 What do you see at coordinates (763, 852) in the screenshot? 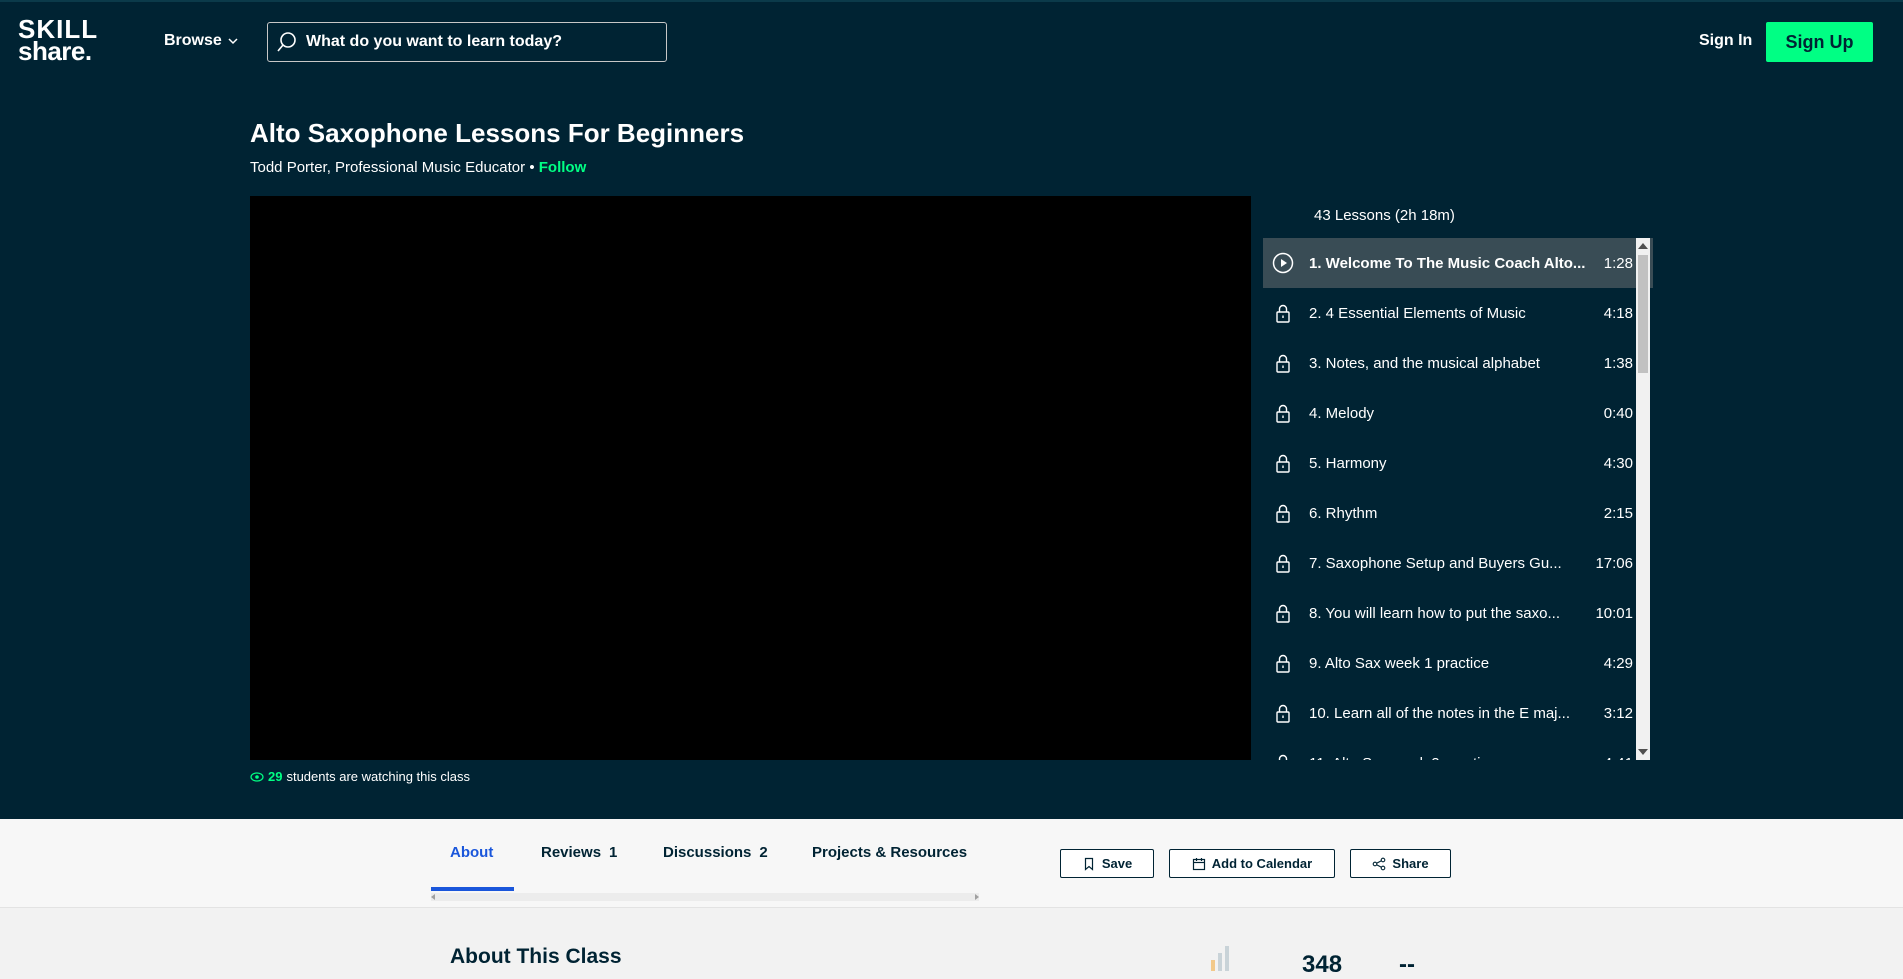
I see `tab-discussions-count: 2` at bounding box center [763, 852].